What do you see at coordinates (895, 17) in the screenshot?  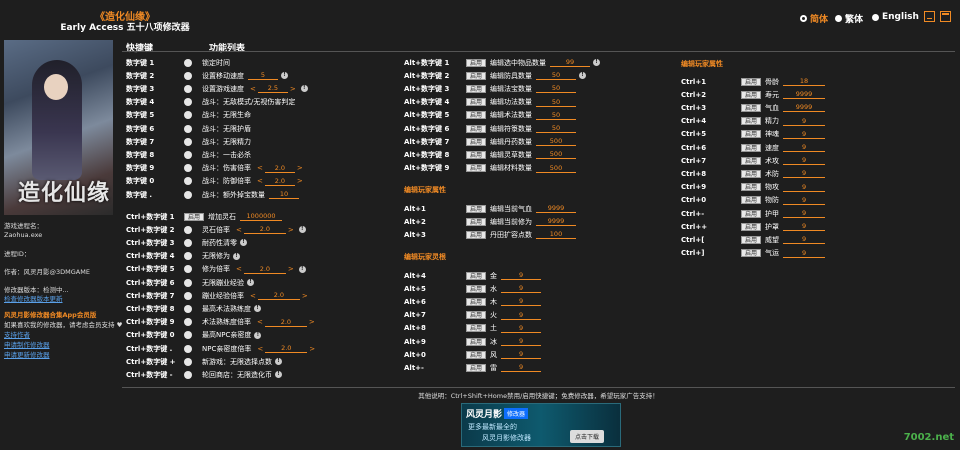 I see `lang-english: English` at bounding box center [895, 17].